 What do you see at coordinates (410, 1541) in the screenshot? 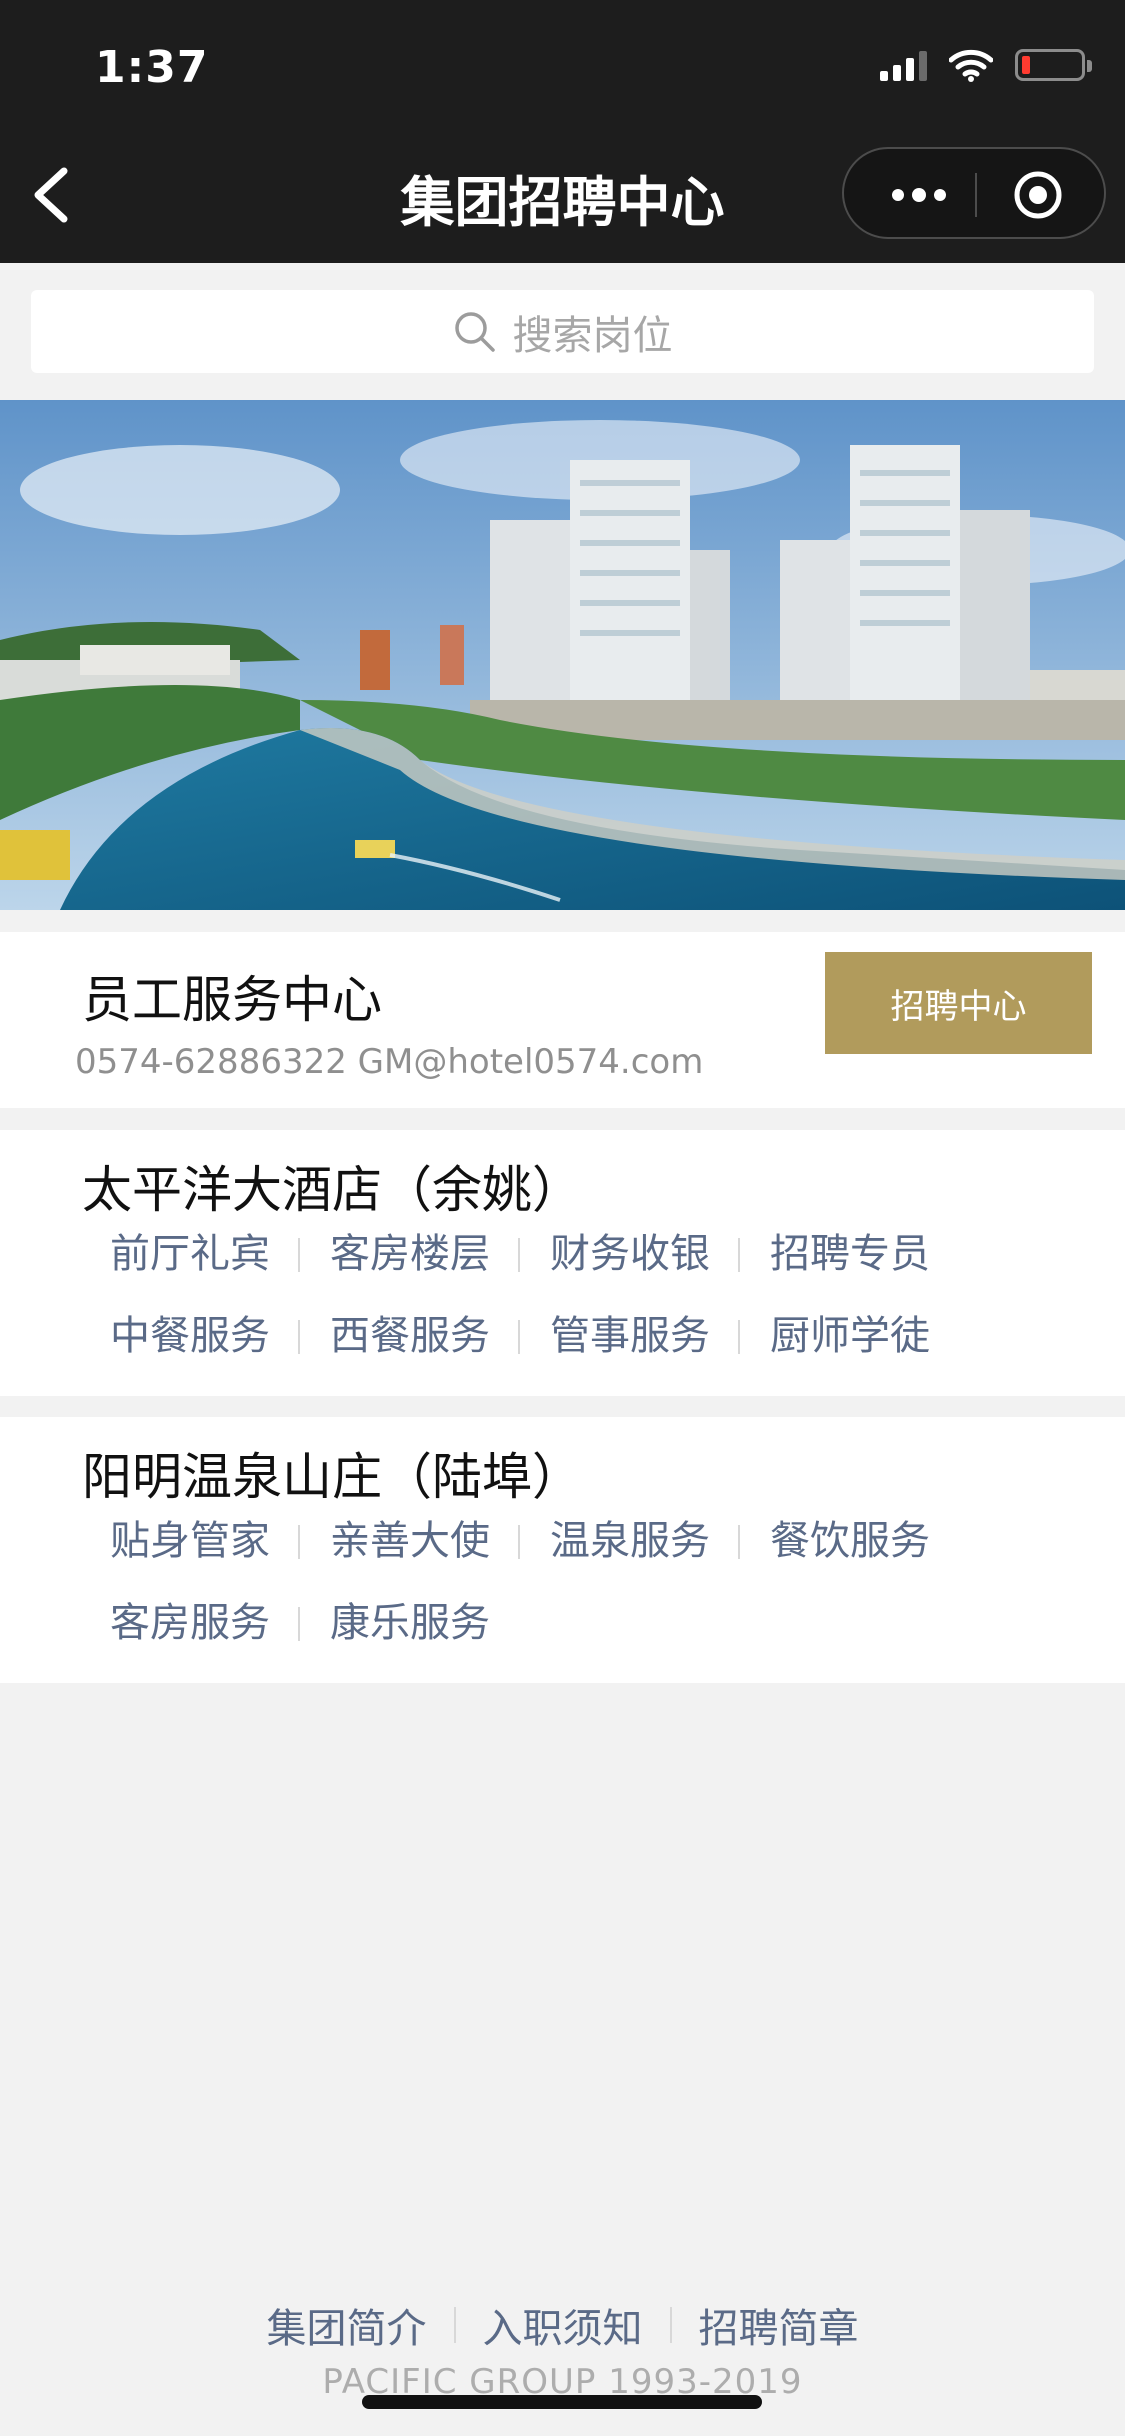
I see `job-link: 亲善大使` at bounding box center [410, 1541].